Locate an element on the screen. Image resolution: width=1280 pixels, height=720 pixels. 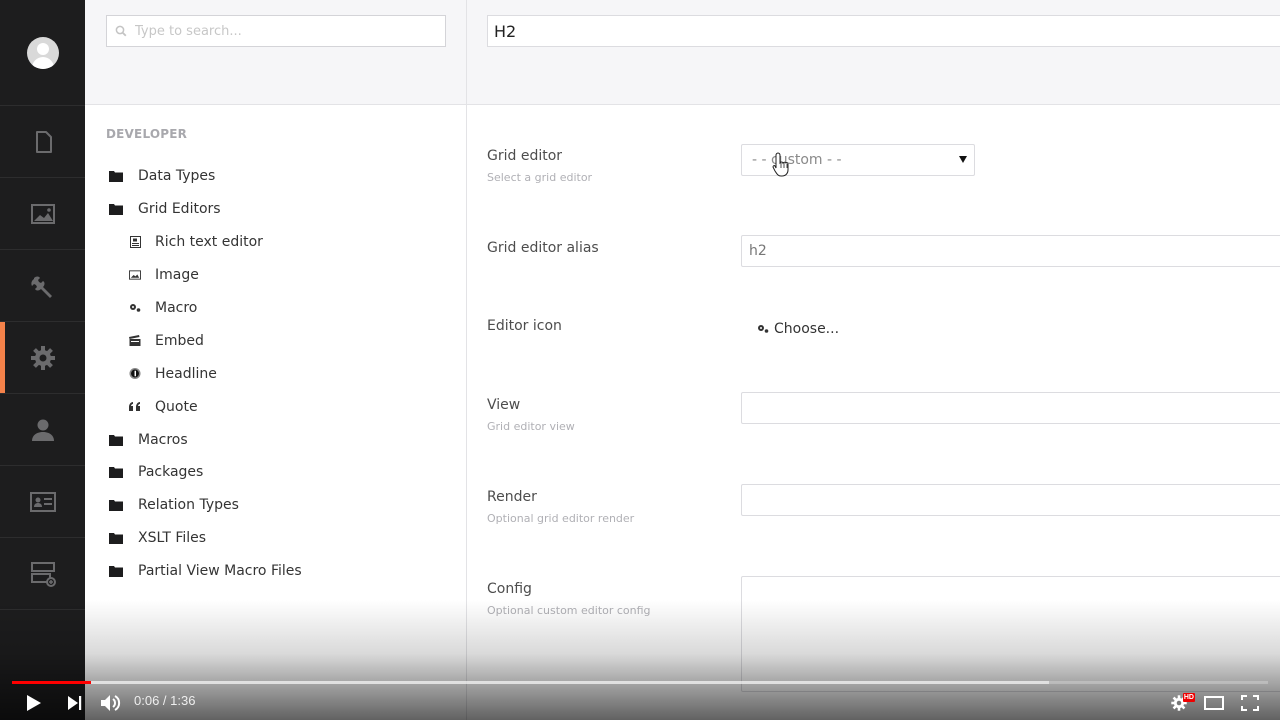
search-input is located at coordinates (290, 31).